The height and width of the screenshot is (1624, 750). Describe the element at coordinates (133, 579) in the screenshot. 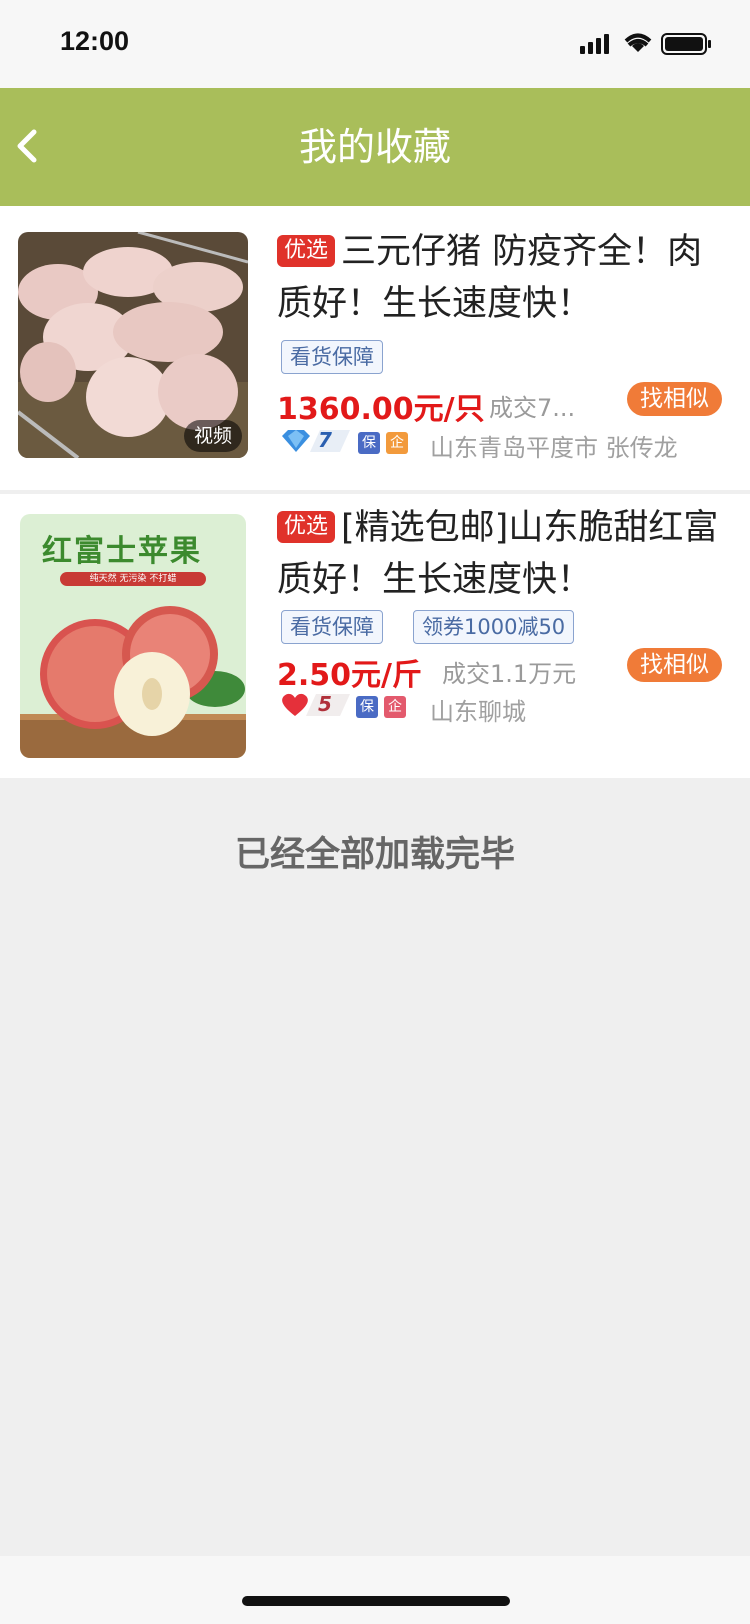

I see `apple-image-subtitle: 纯天然 无污染 不打蜡` at that location.